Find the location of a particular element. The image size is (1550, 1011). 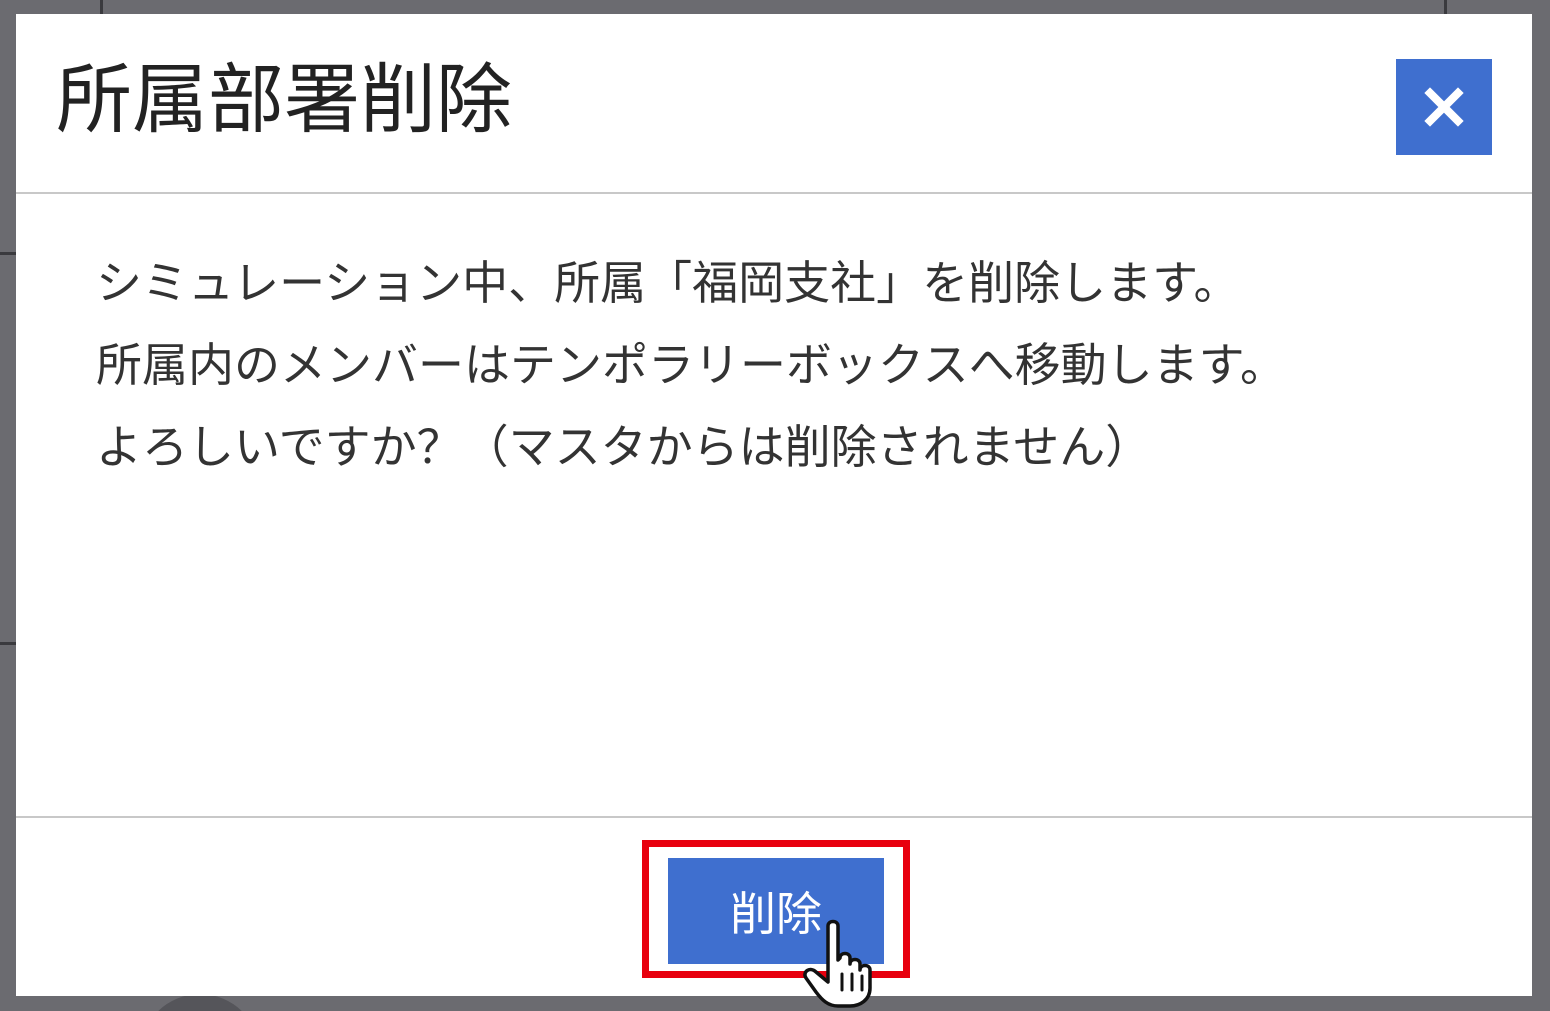

dialog-title: 所属部署削除 is located at coordinates (284, 99).